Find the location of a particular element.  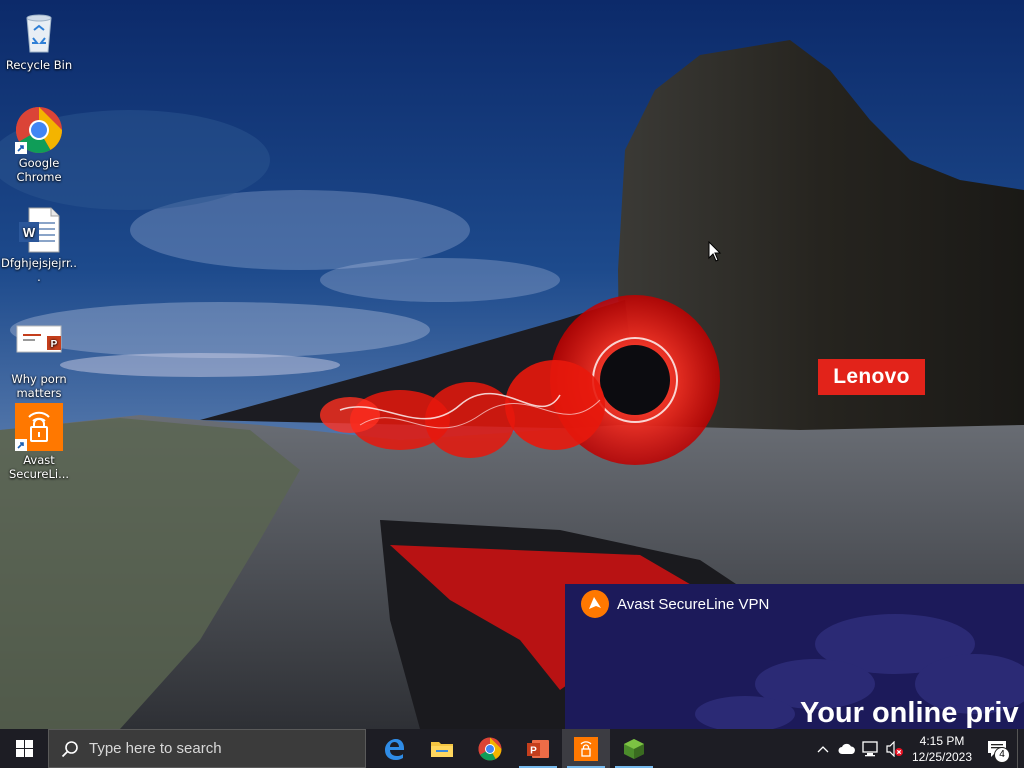

taskbar-clock: 4:15 PM 12/25/2023 is located at coordinates (942, 748).